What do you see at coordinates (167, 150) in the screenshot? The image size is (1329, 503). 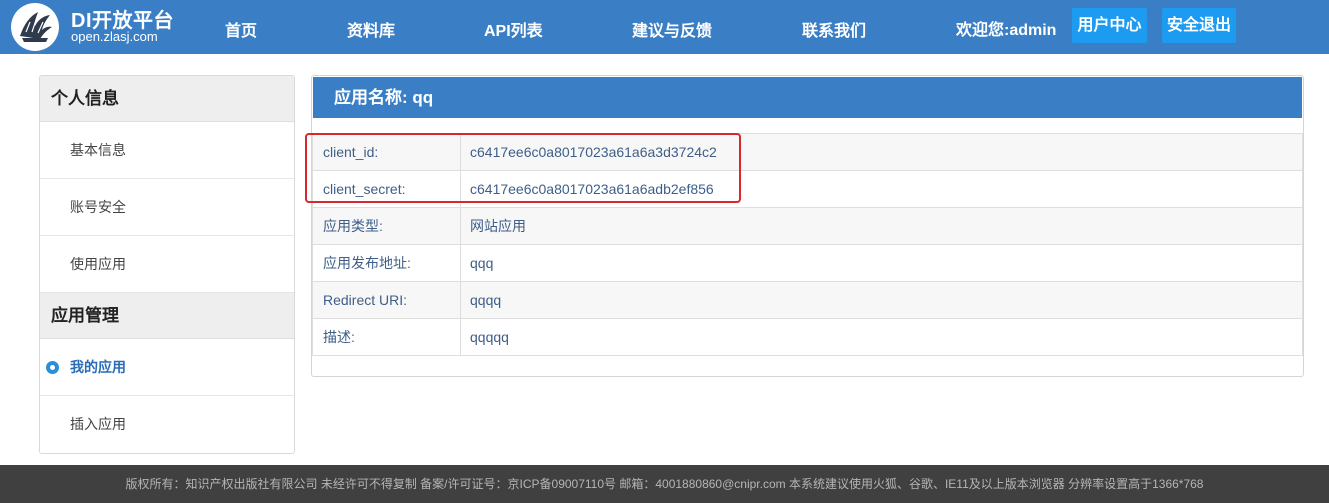 I see `sidebar-item-basic-info: 基本信息` at bounding box center [167, 150].